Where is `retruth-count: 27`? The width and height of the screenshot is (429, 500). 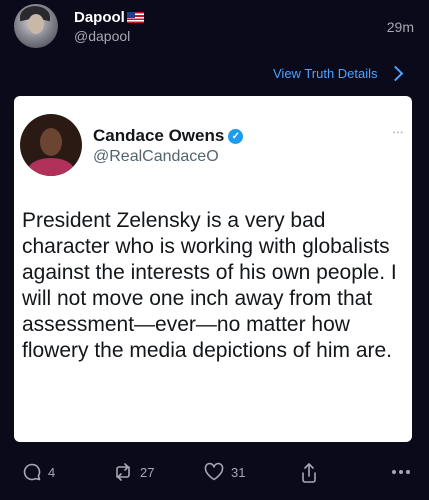
retruth-count: 27 is located at coordinates (147, 472).